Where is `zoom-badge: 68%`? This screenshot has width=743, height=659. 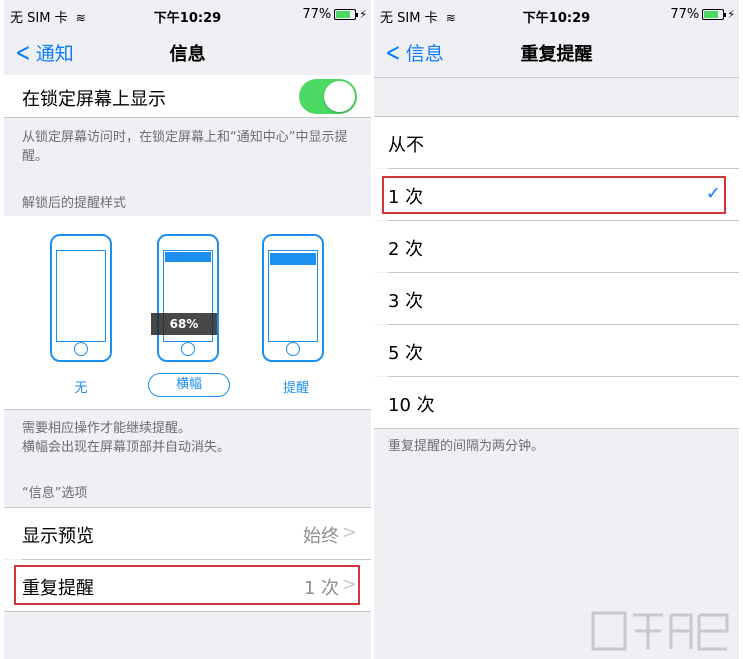
zoom-badge: 68% is located at coordinates (184, 324).